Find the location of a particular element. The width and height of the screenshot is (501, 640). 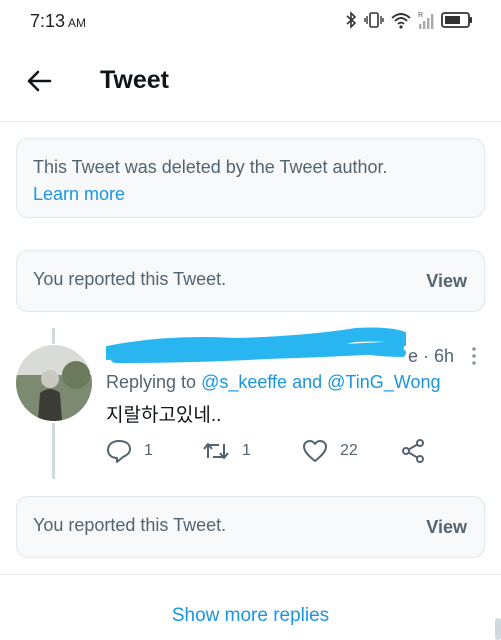

status-time-value: 7:13 is located at coordinates (48, 21).